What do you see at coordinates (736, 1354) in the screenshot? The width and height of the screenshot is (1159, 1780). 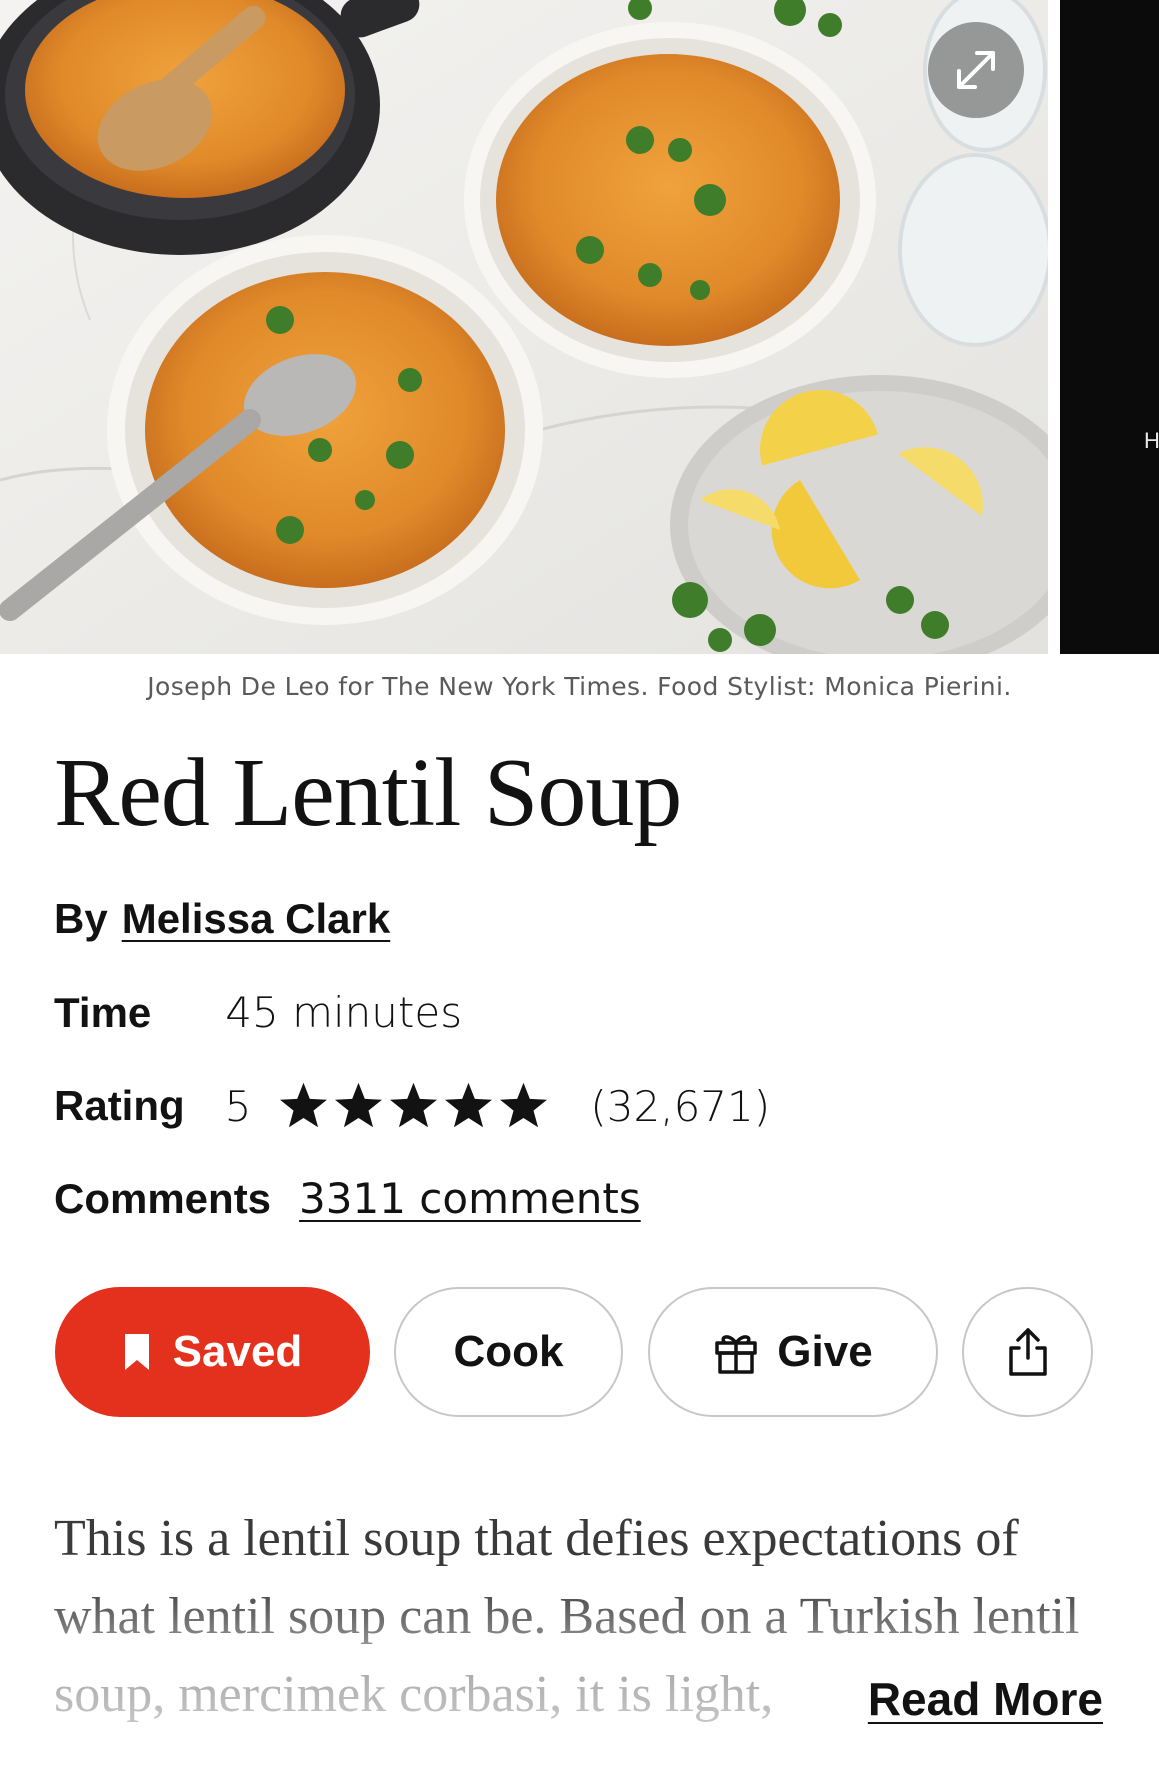 I see `gift-icon` at bounding box center [736, 1354].